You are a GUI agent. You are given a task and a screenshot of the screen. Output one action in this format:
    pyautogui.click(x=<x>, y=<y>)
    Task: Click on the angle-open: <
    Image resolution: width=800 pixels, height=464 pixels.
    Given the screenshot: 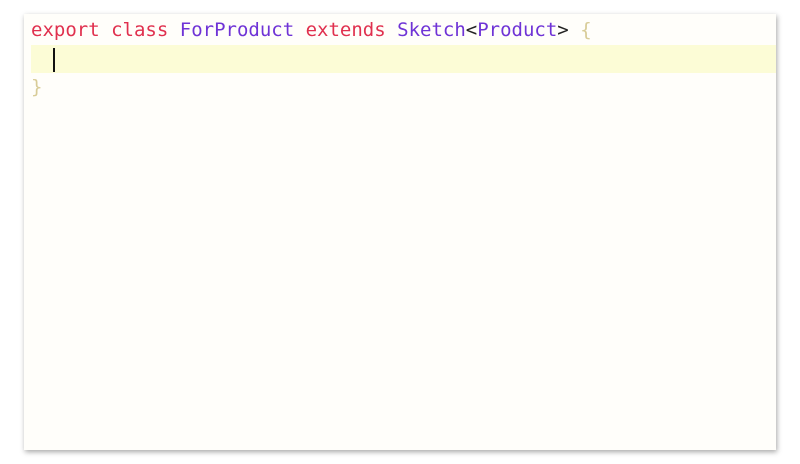 What is the action you would take?
    pyautogui.click(x=471, y=30)
    